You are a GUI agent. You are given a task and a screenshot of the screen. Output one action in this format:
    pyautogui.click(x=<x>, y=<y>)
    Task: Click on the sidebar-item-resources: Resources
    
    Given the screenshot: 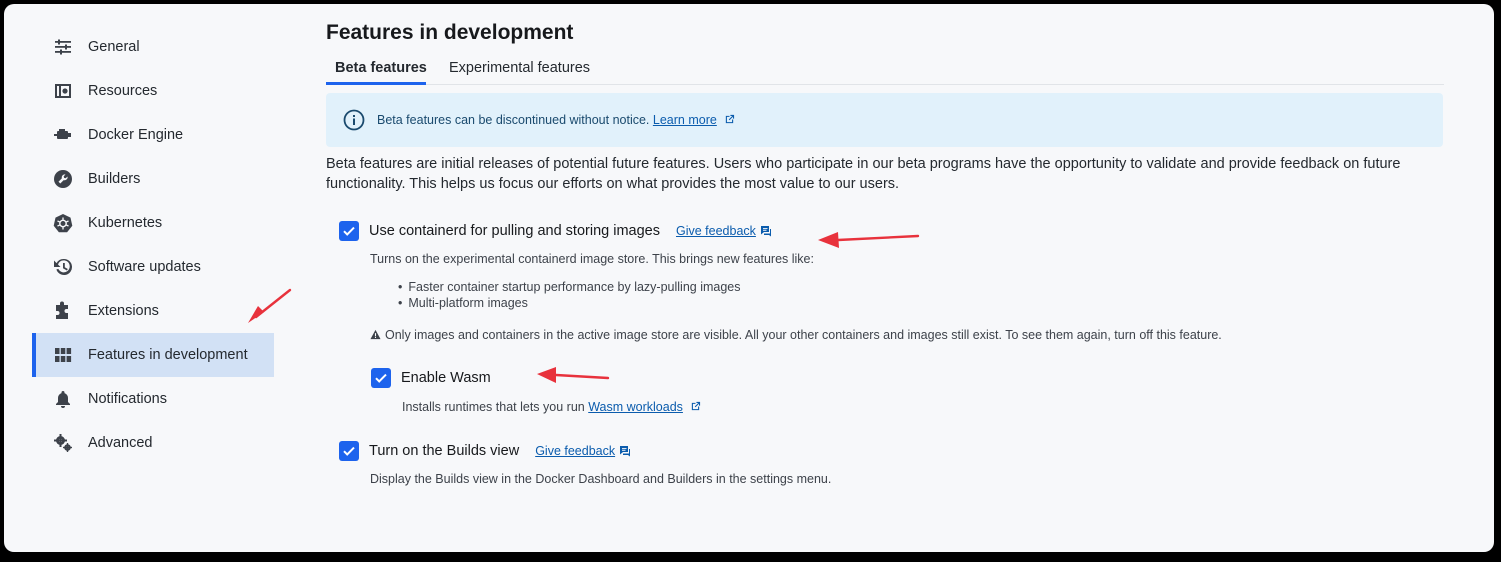 What is the action you would take?
    pyautogui.click(x=153, y=91)
    